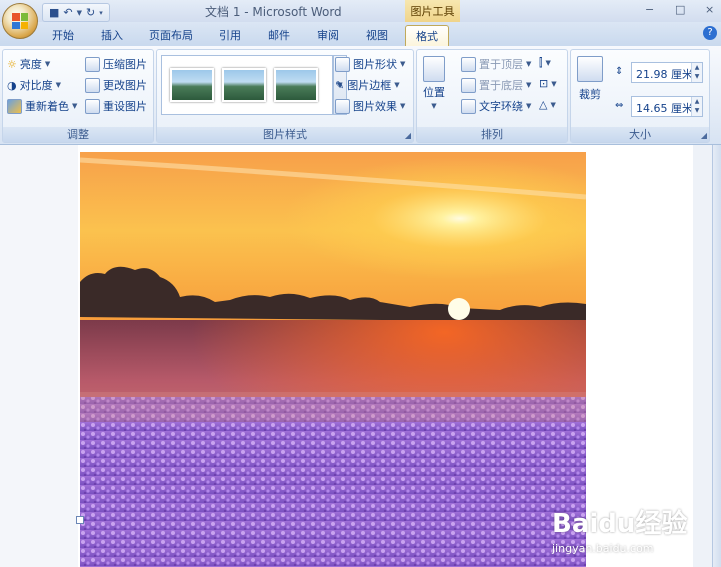  I want to click on width-value: 14.65 厘米, so click(664, 108).